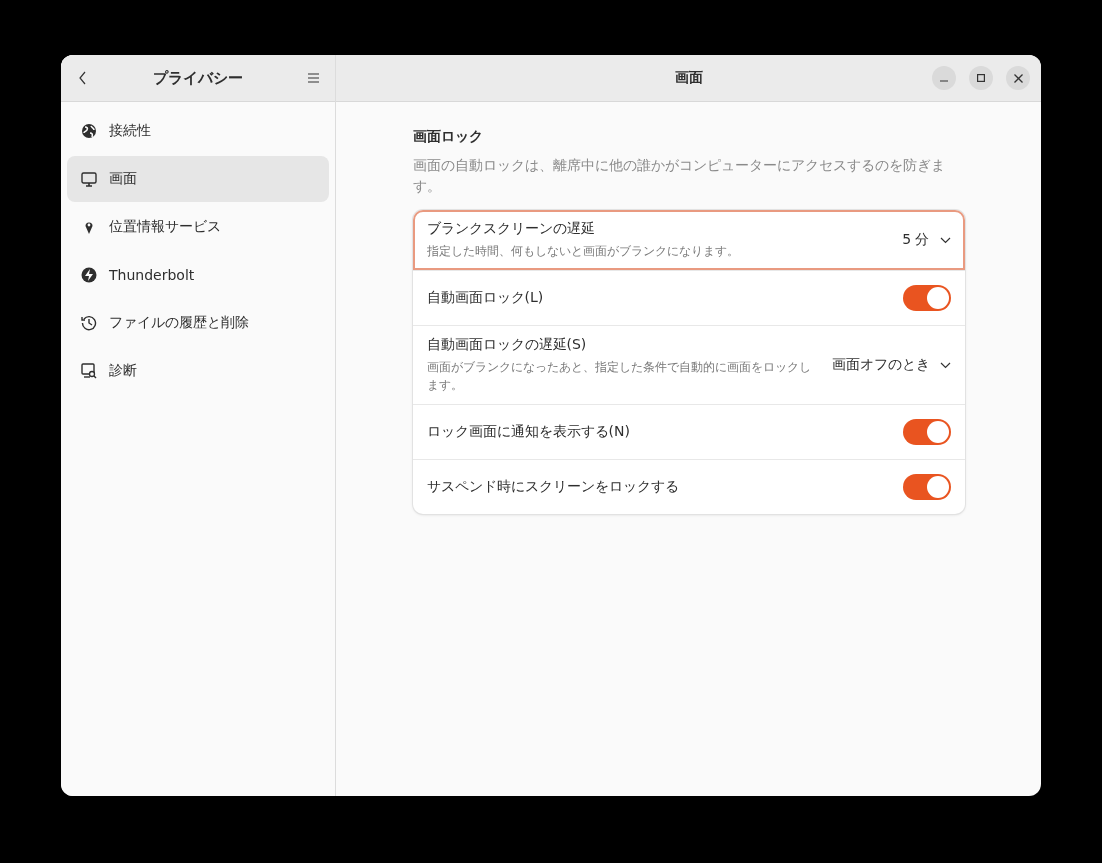 This screenshot has height=863, width=1102. Describe the element at coordinates (89, 131) in the screenshot. I see `globe-icon` at that location.